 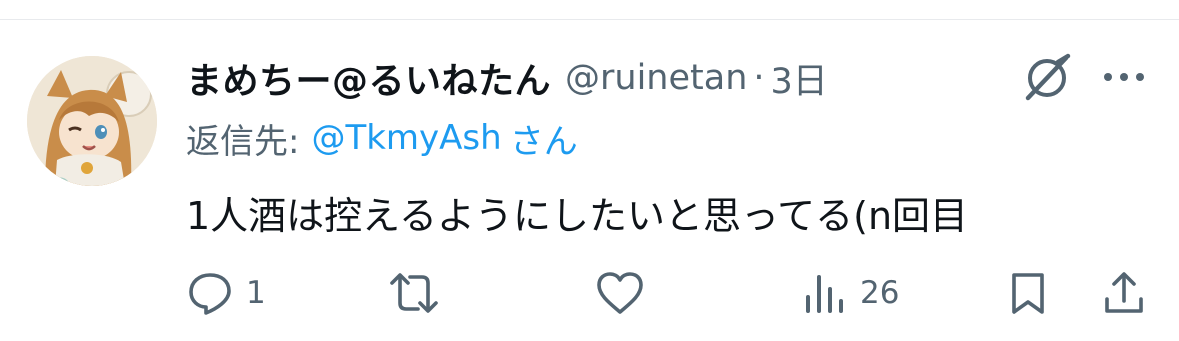 I want to click on grok-icon, so click(x=1047, y=78).